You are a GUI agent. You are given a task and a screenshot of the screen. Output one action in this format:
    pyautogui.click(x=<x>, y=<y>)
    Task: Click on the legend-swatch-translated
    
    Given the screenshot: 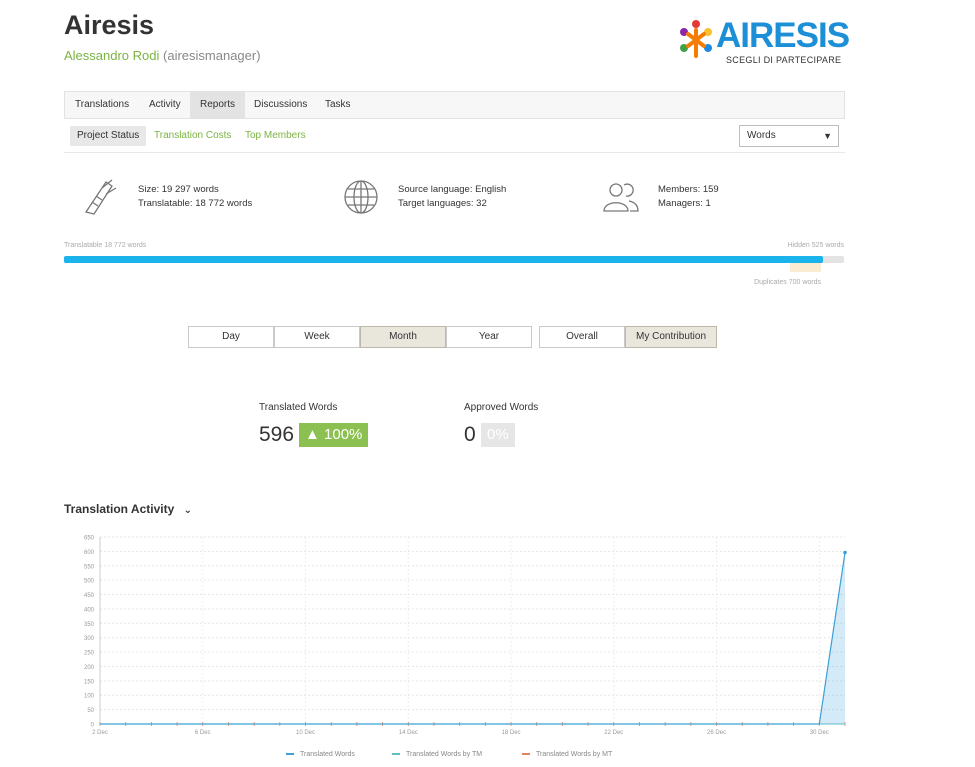 What is the action you would take?
    pyautogui.click(x=290, y=754)
    